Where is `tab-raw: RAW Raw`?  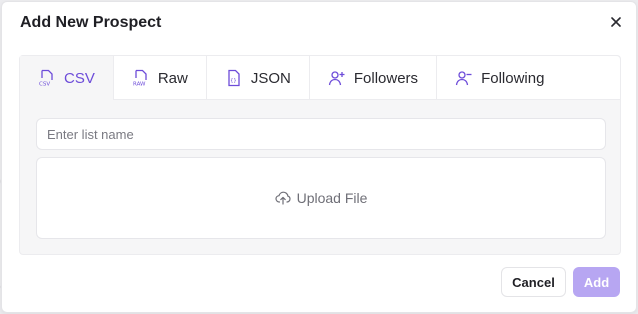
tab-raw: RAW Raw is located at coordinates (160, 78).